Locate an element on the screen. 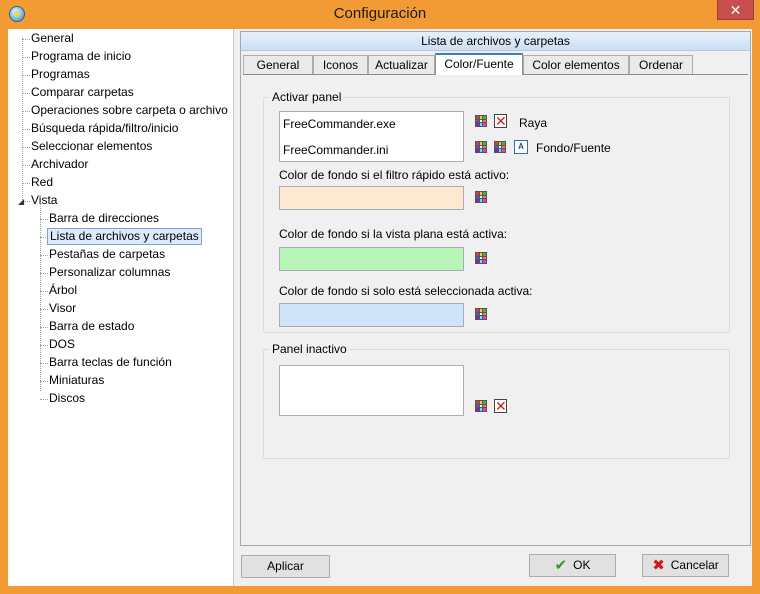 Image resolution: width=760 pixels, height=594 pixels. tree-item: Pestañas de carpetas is located at coordinates (107, 254).